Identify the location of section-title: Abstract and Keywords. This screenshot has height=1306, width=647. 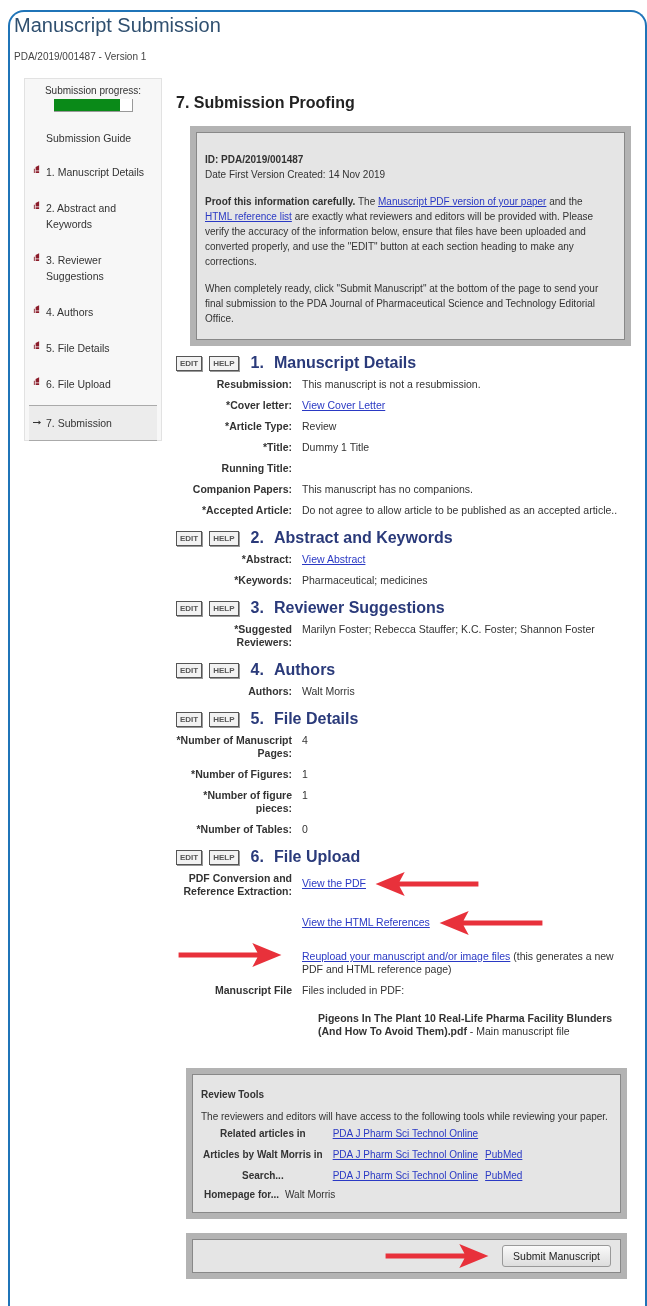
(363, 538).